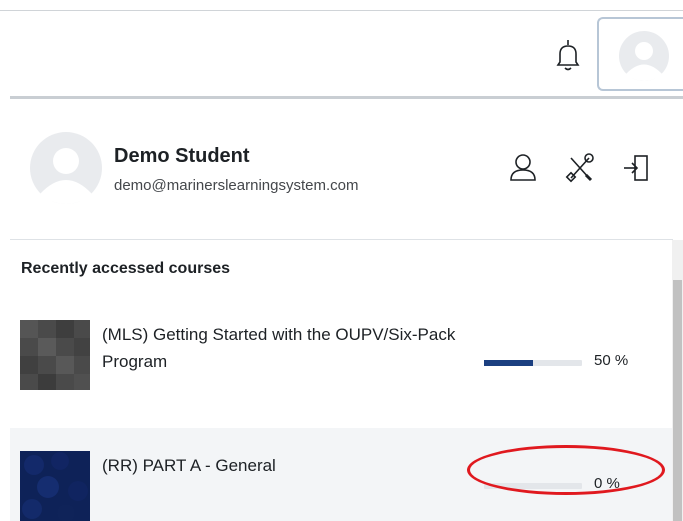 The height and width of the screenshot is (521, 683). I want to click on avatar-icon, so click(644, 56).